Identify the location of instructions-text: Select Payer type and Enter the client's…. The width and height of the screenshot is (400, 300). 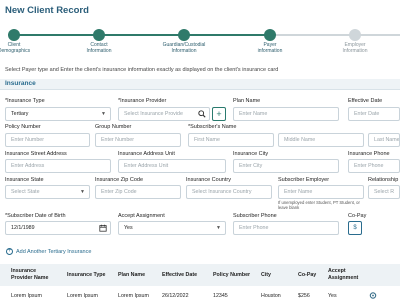
(142, 70).